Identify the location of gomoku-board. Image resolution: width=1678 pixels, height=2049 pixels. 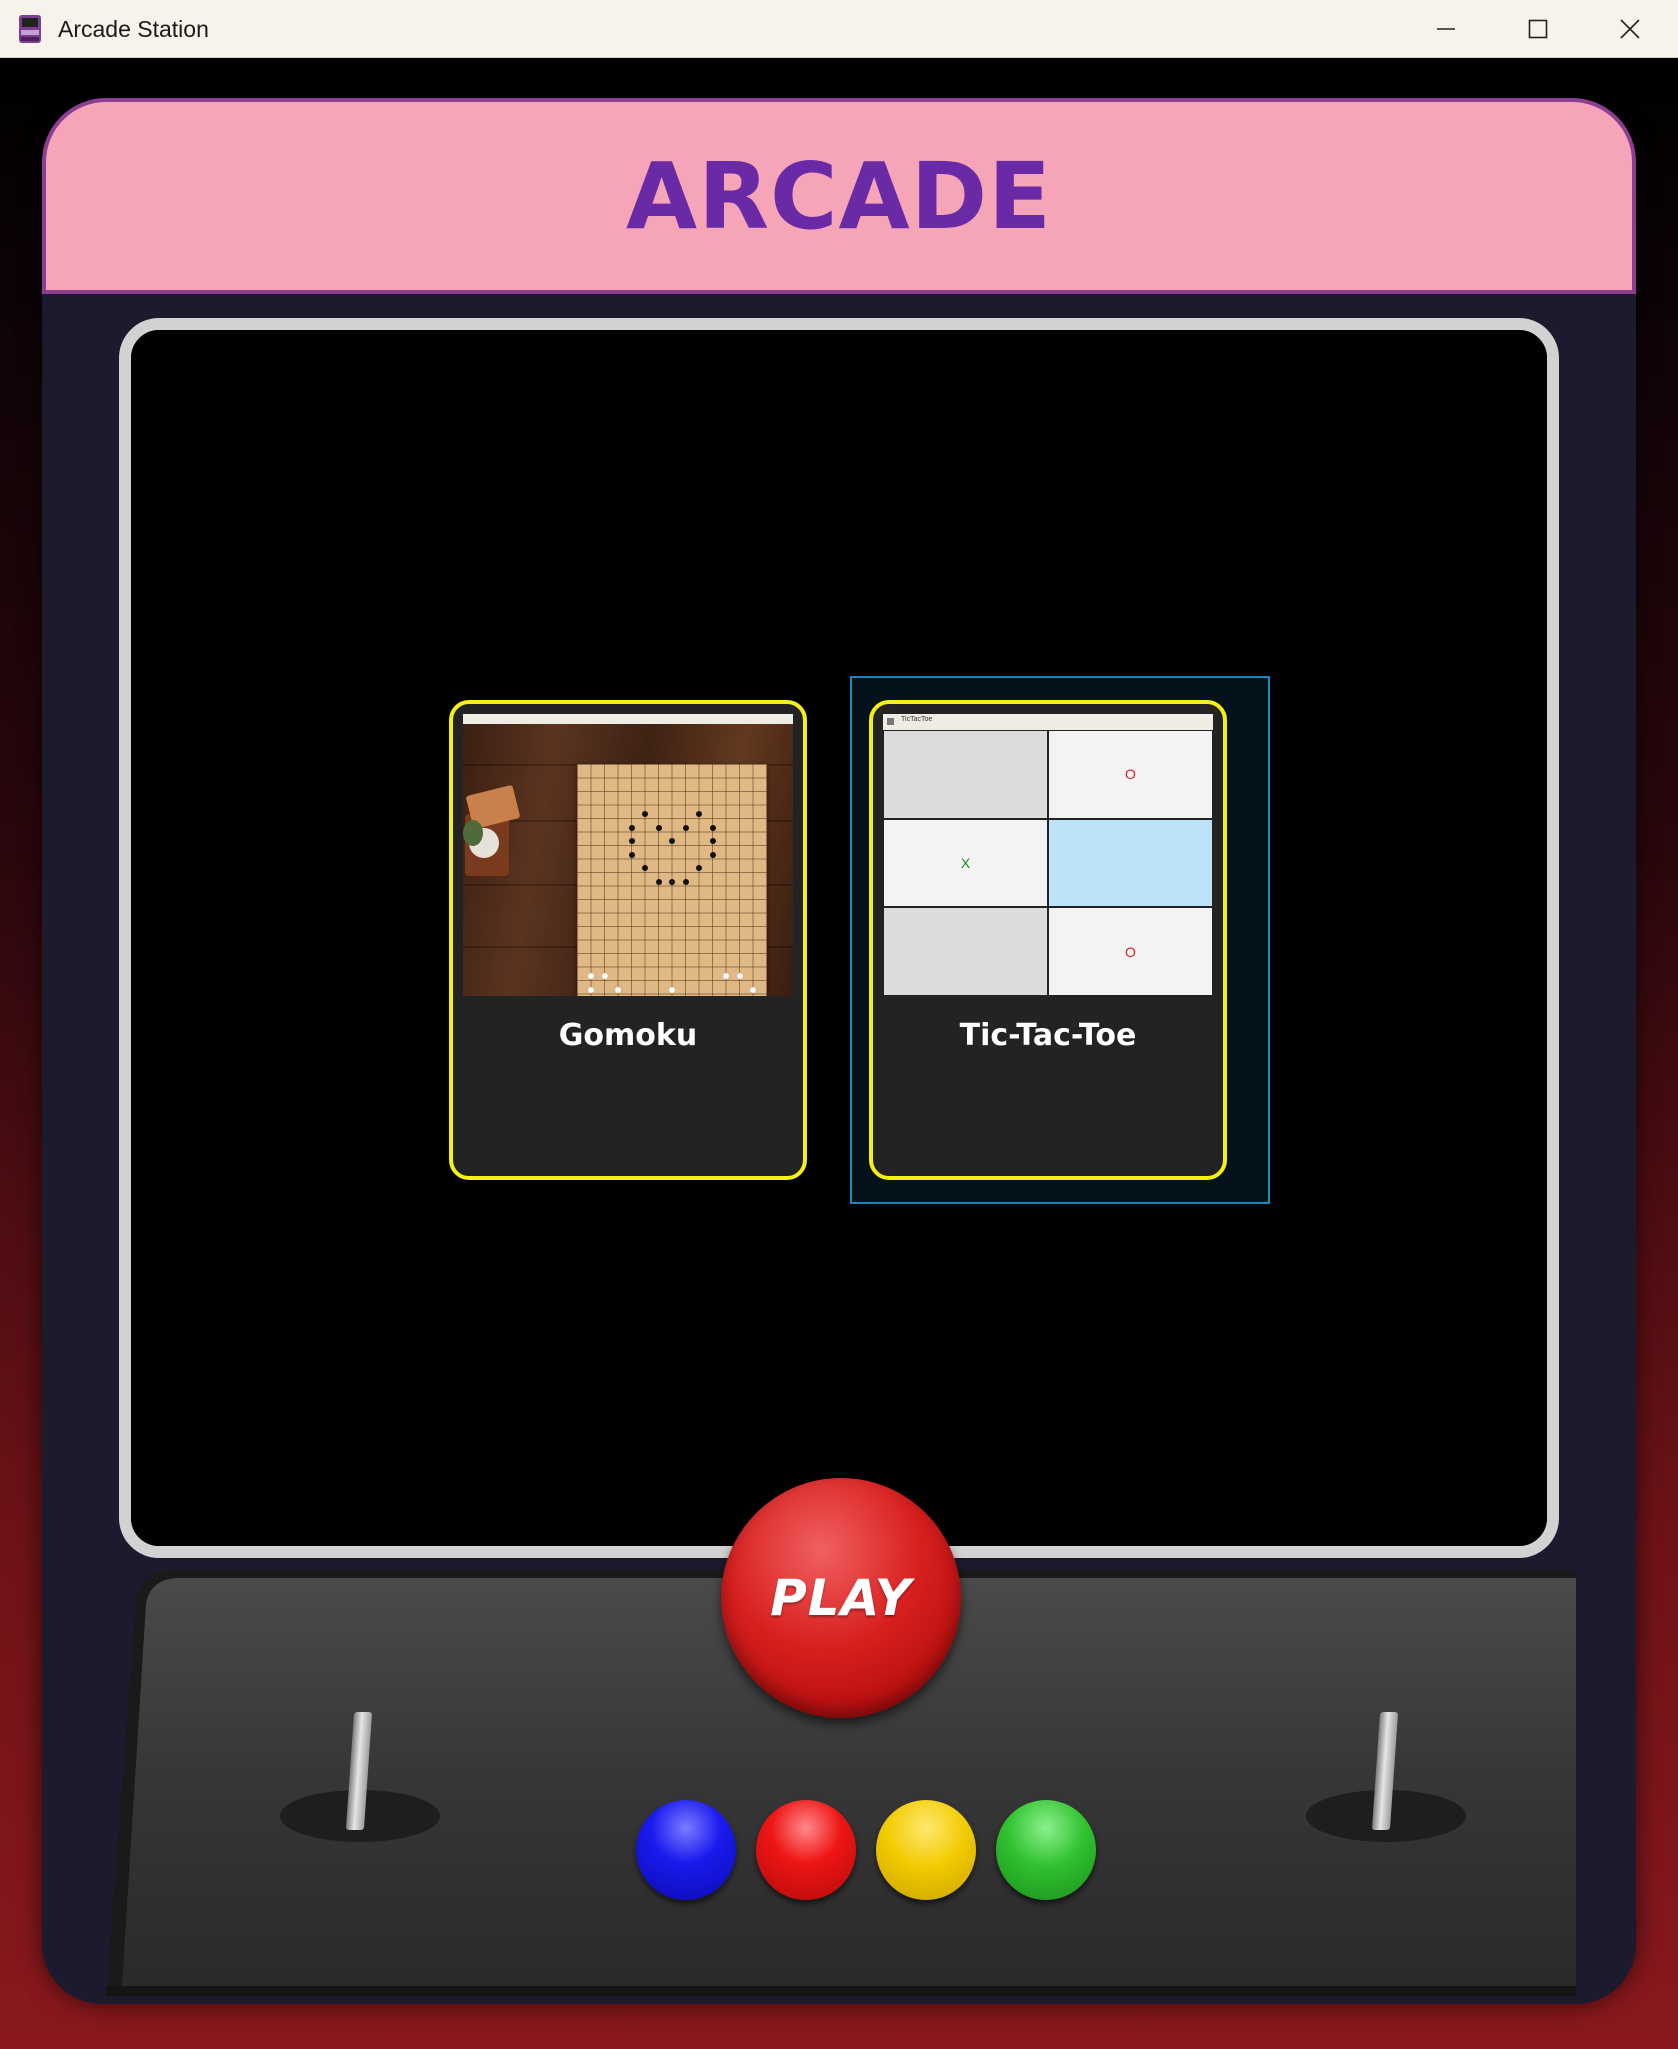
(672, 880).